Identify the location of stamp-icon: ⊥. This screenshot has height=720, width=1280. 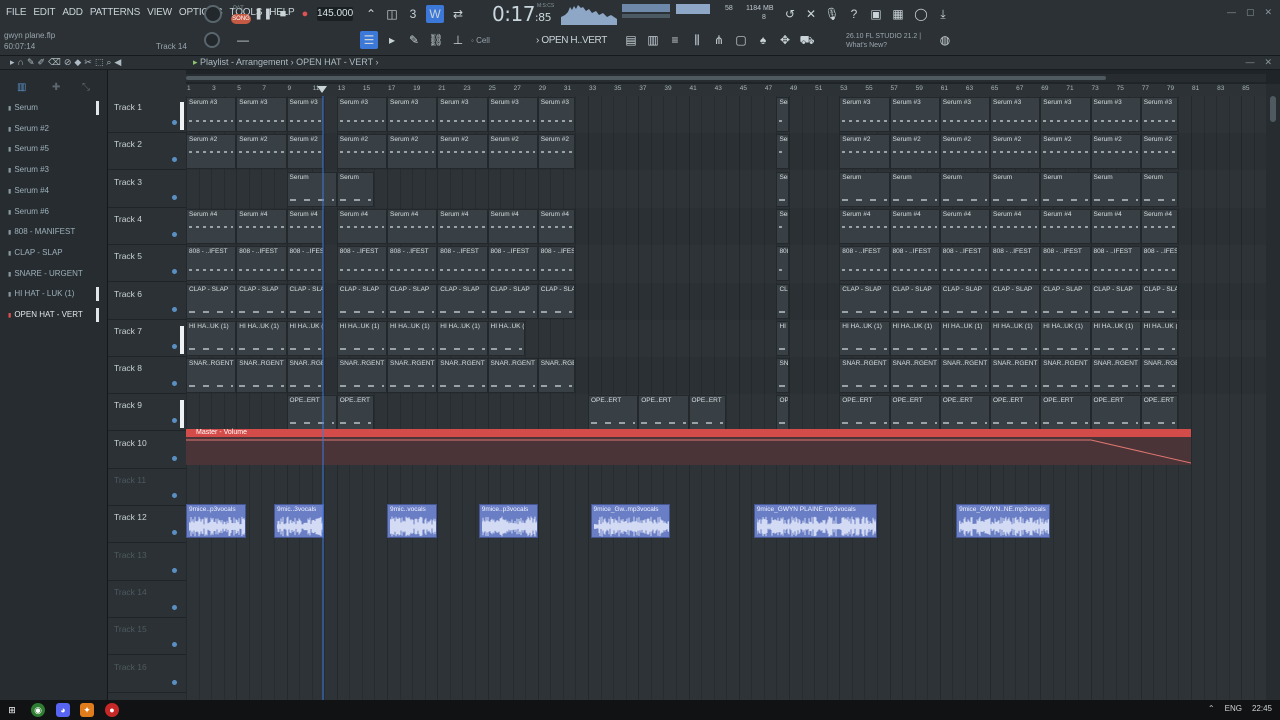
(458, 40).